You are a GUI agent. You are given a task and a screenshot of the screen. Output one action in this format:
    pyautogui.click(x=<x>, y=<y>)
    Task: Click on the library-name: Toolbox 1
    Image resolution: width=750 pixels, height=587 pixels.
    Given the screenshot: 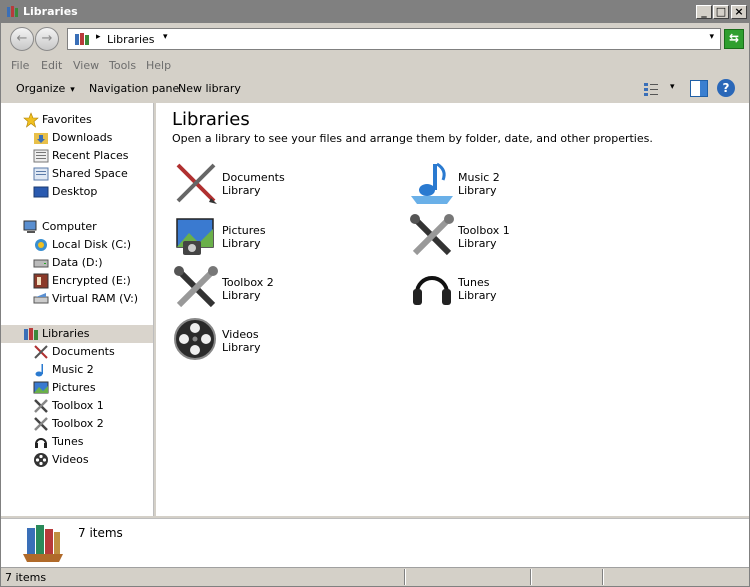 What is the action you would take?
    pyautogui.click(x=484, y=230)
    